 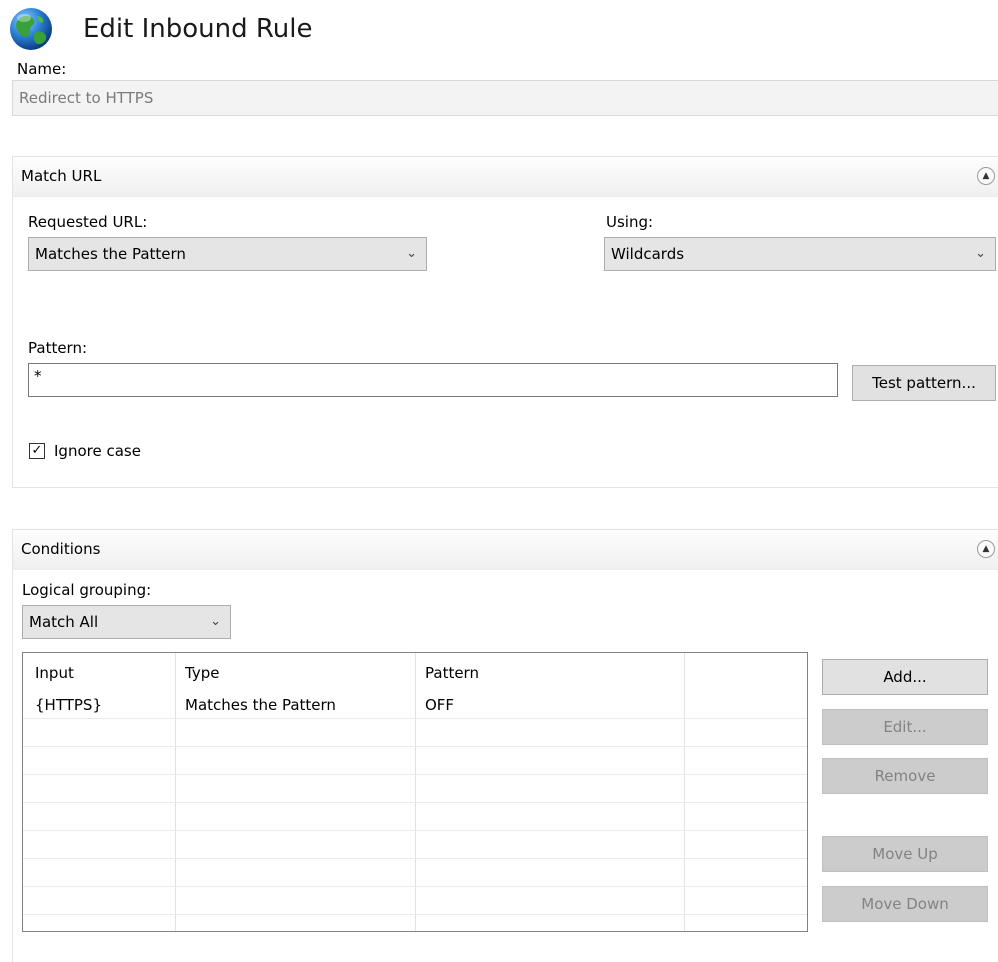 What do you see at coordinates (505, 177) in the screenshot?
I see `match-url-header: Match URL ▲` at bounding box center [505, 177].